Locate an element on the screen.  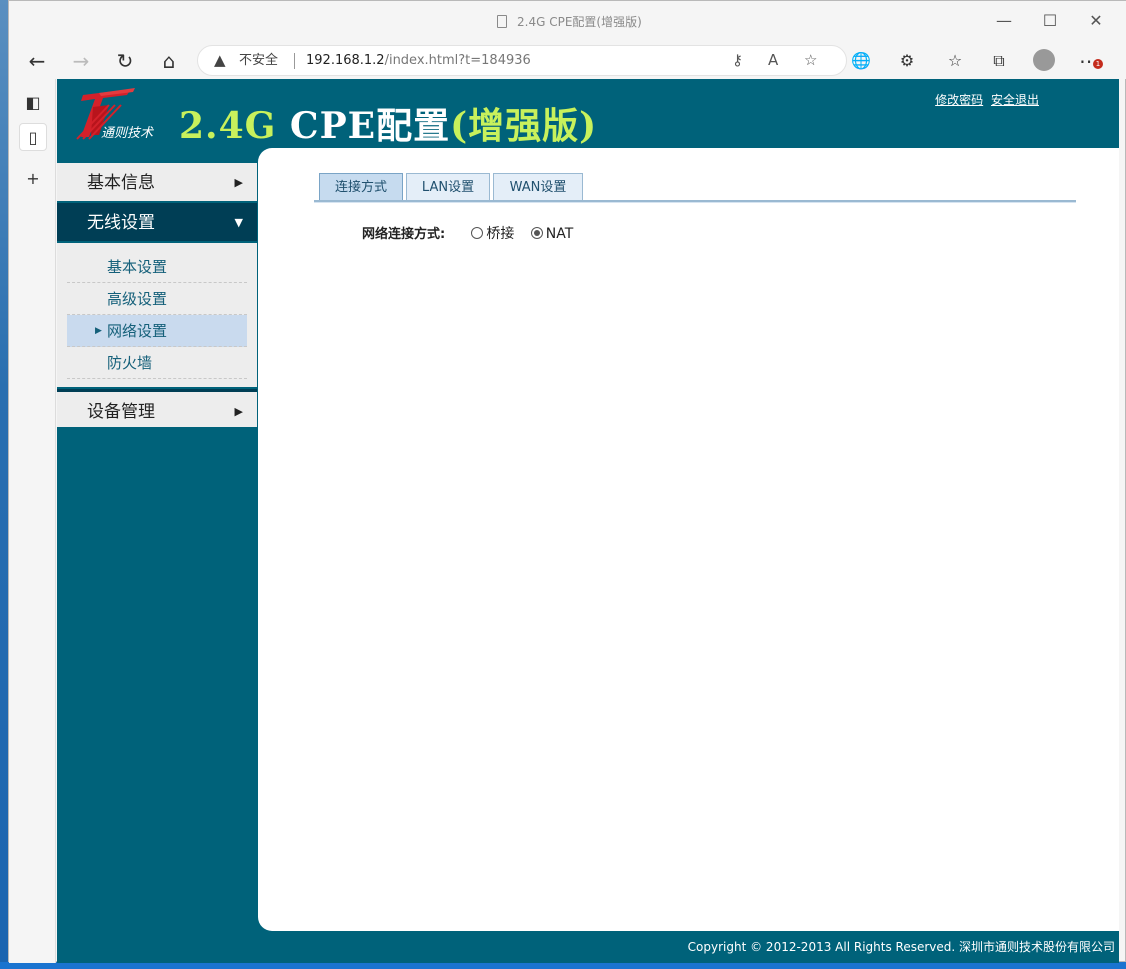
connection-mode-row: 网络连接方式: 桥接 NAT is located at coordinates (467, 233).